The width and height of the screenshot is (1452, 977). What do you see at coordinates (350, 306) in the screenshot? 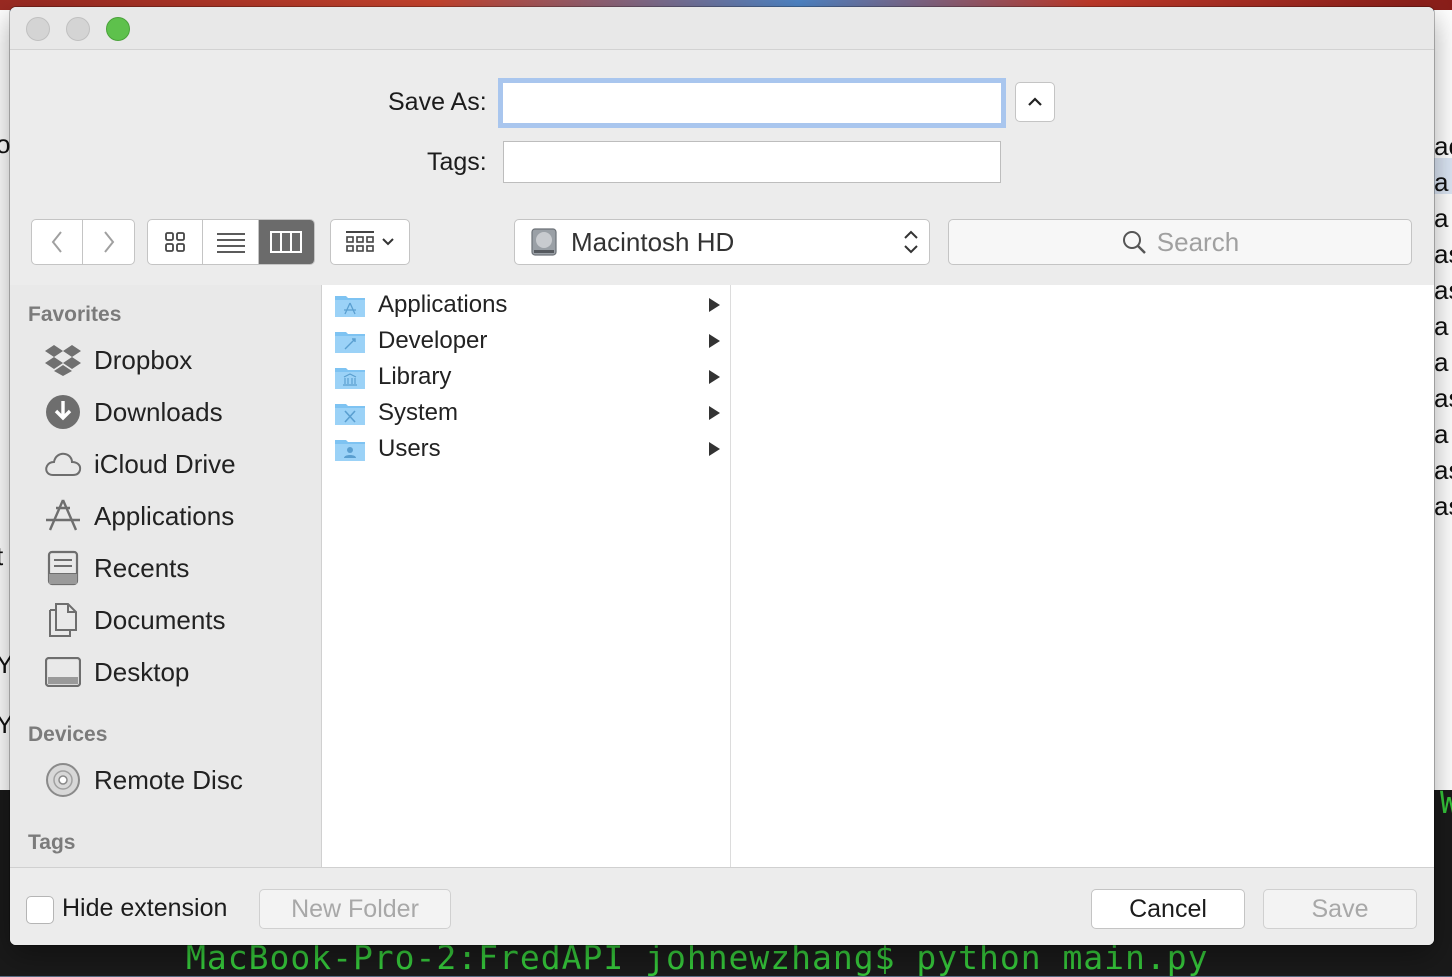
I see `applications-folder-icon` at bounding box center [350, 306].